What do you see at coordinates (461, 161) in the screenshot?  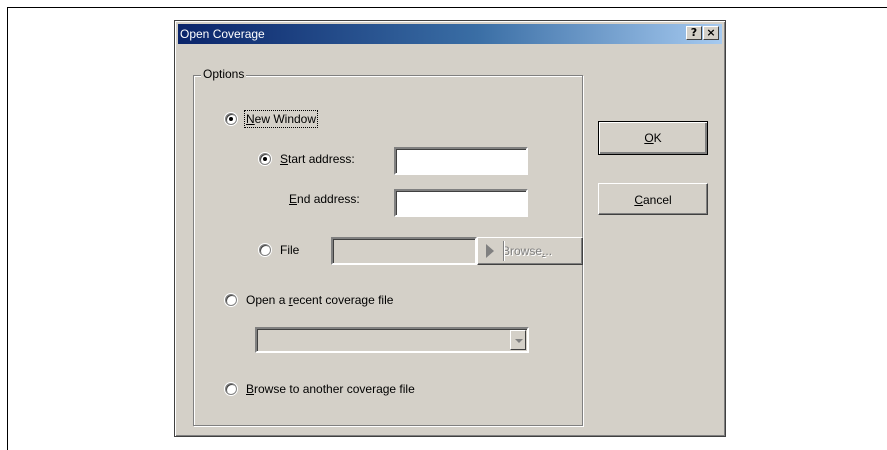 I see `start-address-input` at bounding box center [461, 161].